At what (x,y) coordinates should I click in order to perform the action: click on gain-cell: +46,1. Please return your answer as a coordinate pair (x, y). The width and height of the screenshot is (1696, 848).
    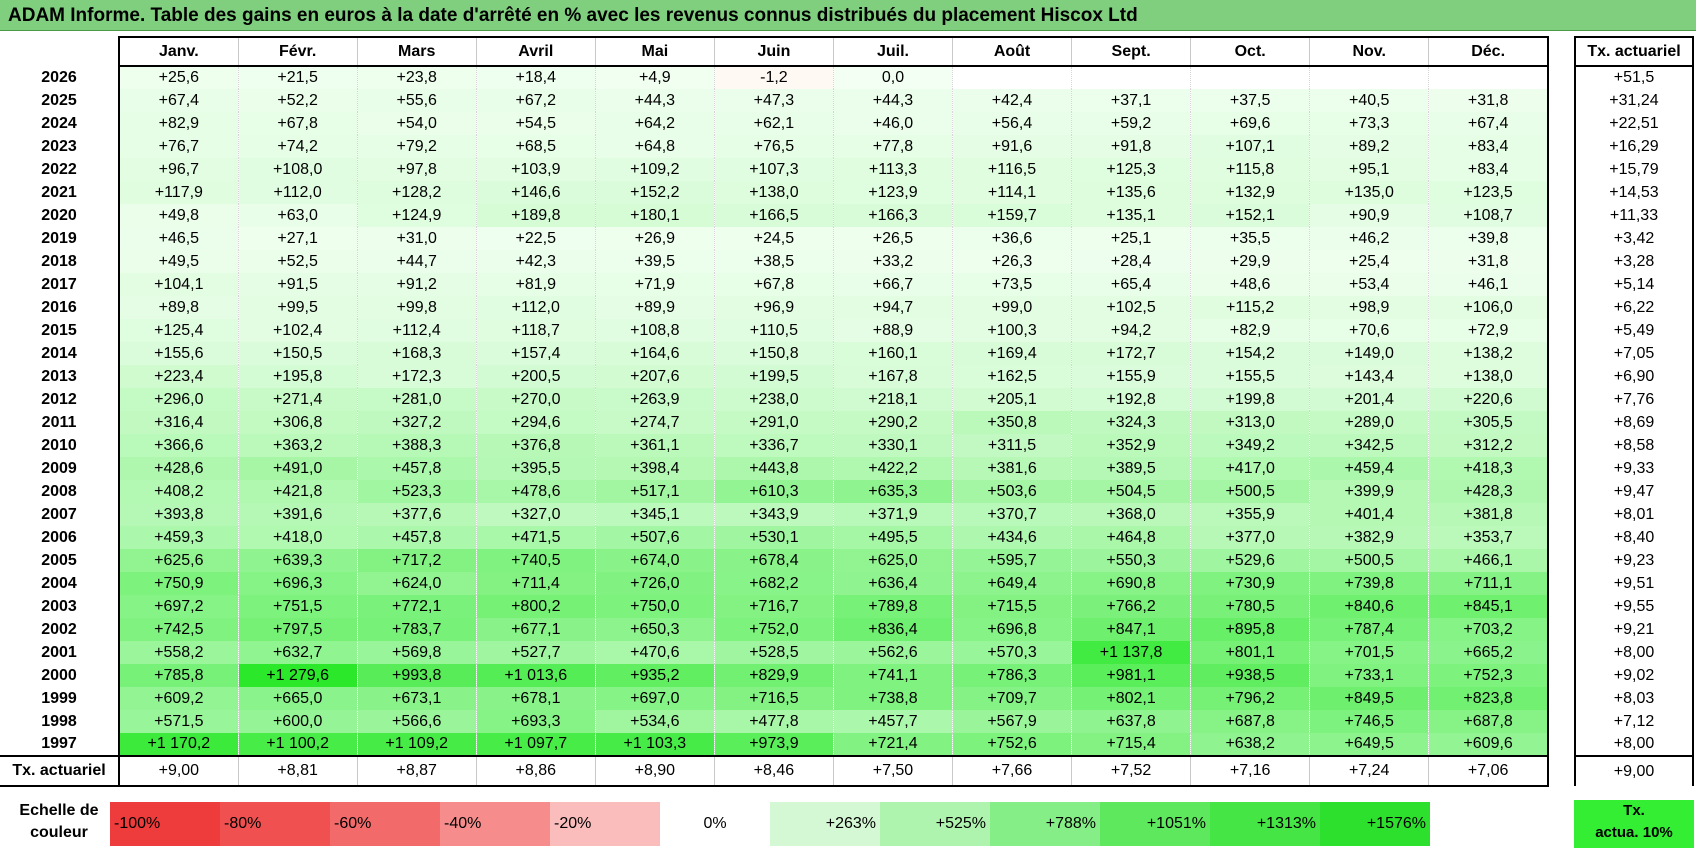
    Looking at the image, I should click on (1489, 284).